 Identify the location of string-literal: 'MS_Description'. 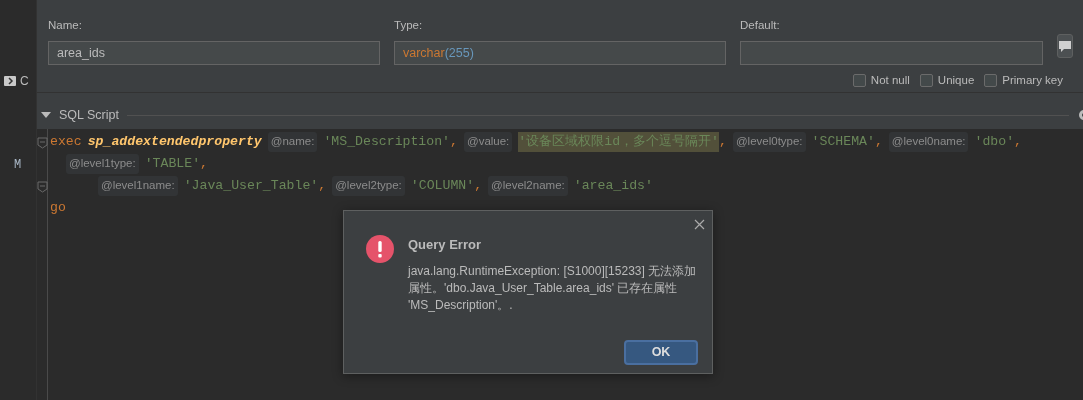
(387, 142).